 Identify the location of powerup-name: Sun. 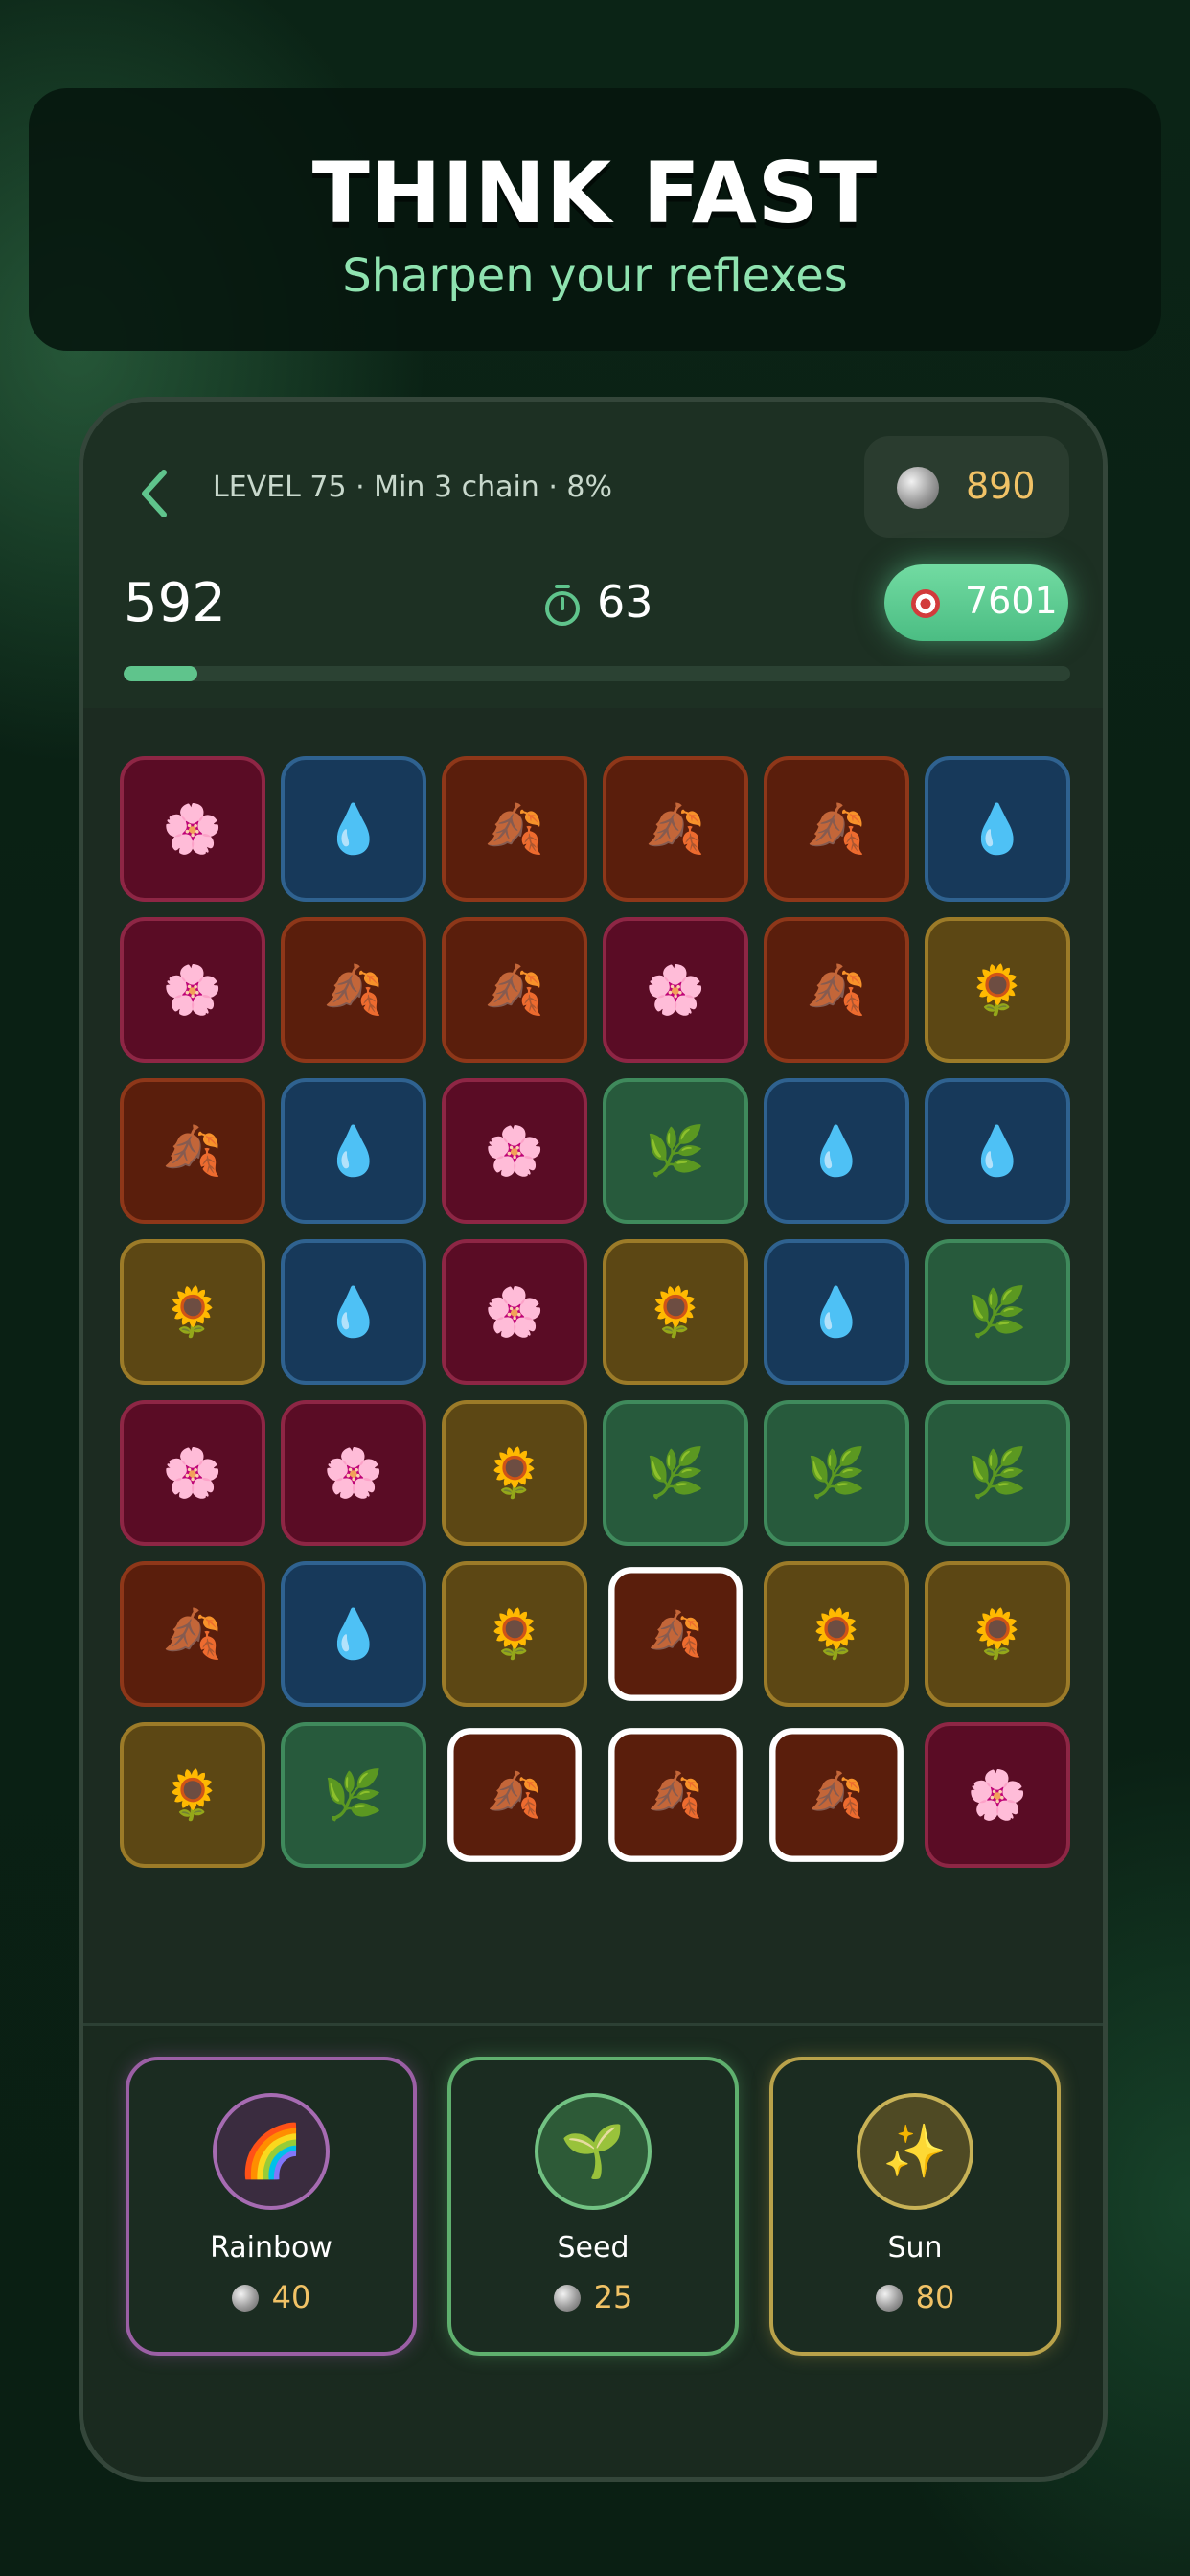
(915, 2248).